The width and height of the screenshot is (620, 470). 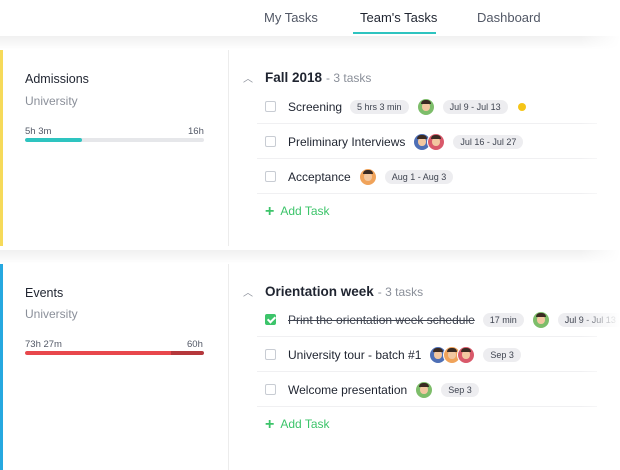 What do you see at coordinates (195, 344) in the screenshot?
I see `time-budget: 60h` at bounding box center [195, 344].